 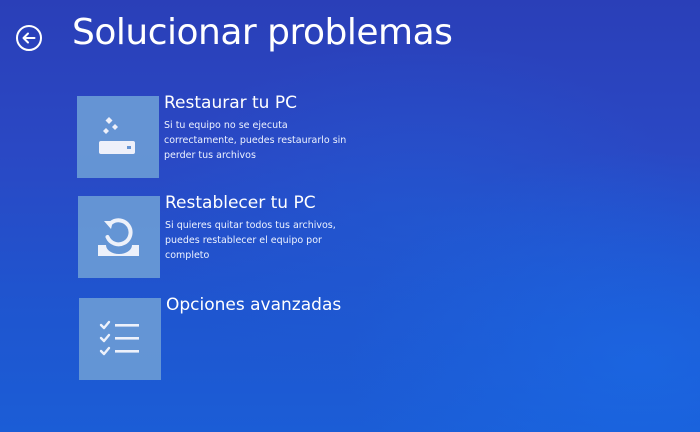 What do you see at coordinates (230, 103) in the screenshot?
I see `option-title: Restaurar tu PC` at bounding box center [230, 103].